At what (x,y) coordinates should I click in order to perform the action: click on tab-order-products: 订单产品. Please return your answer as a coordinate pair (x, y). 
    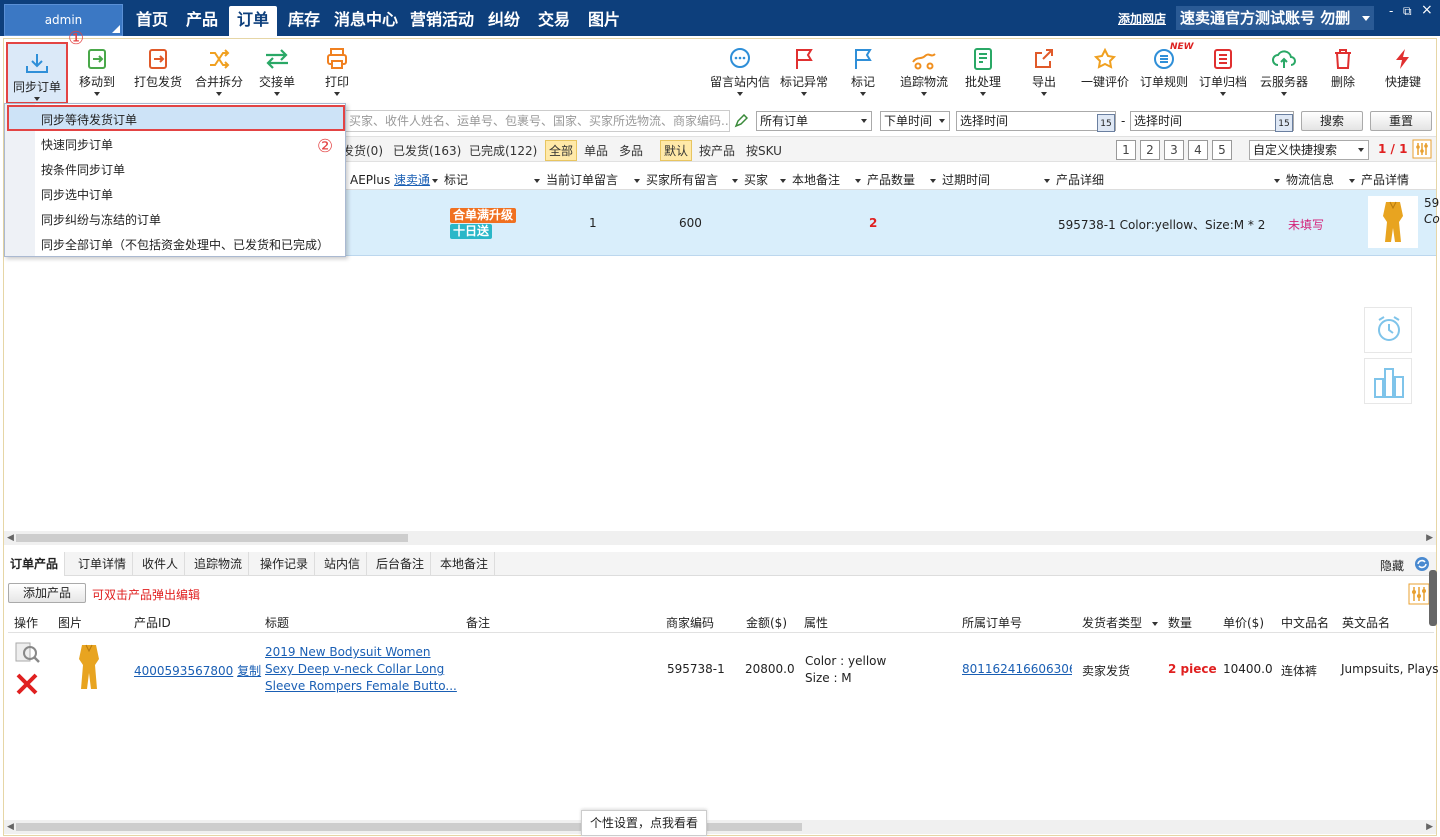
    Looking at the image, I should click on (35, 564).